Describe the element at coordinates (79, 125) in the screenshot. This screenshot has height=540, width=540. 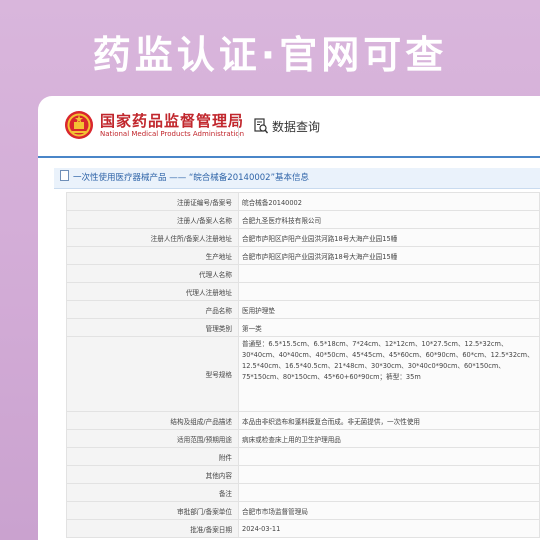
I see `national-emblem-icon` at that location.